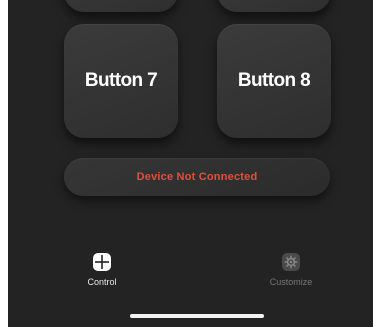 The width and height of the screenshot is (381, 327). What do you see at coordinates (291, 282) in the screenshot?
I see `tab-customize-label: Customize` at bounding box center [291, 282].